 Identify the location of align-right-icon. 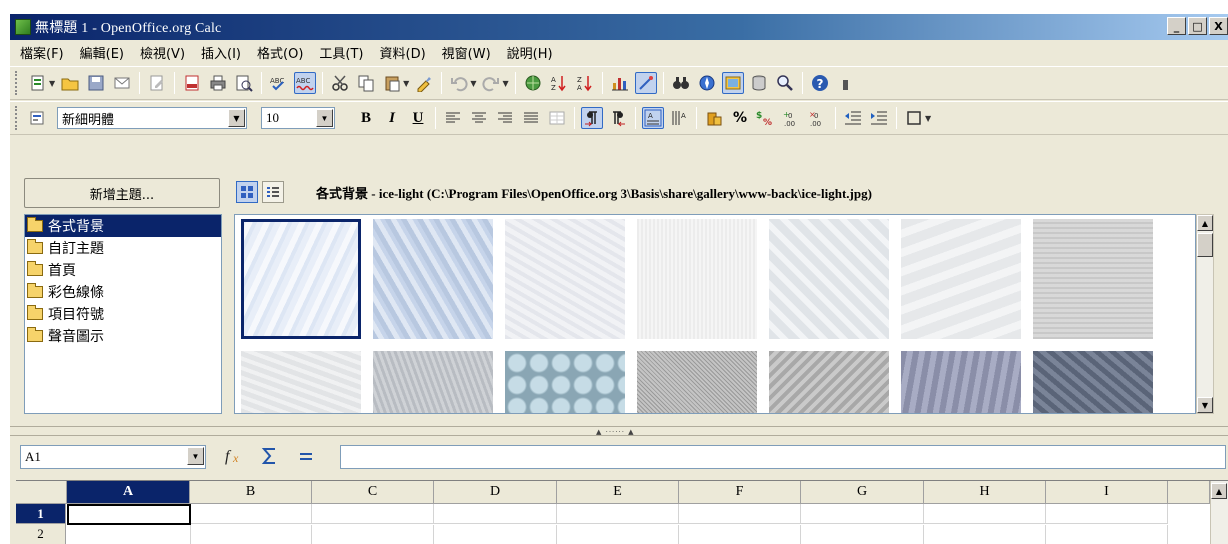
(505, 118).